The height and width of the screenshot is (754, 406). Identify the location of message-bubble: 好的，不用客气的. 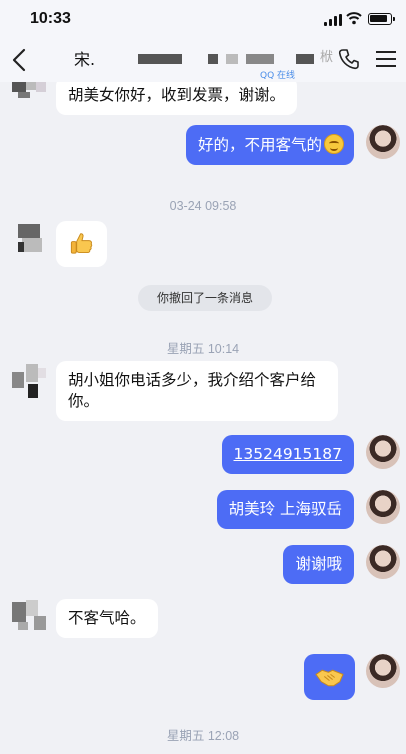
(269, 145).